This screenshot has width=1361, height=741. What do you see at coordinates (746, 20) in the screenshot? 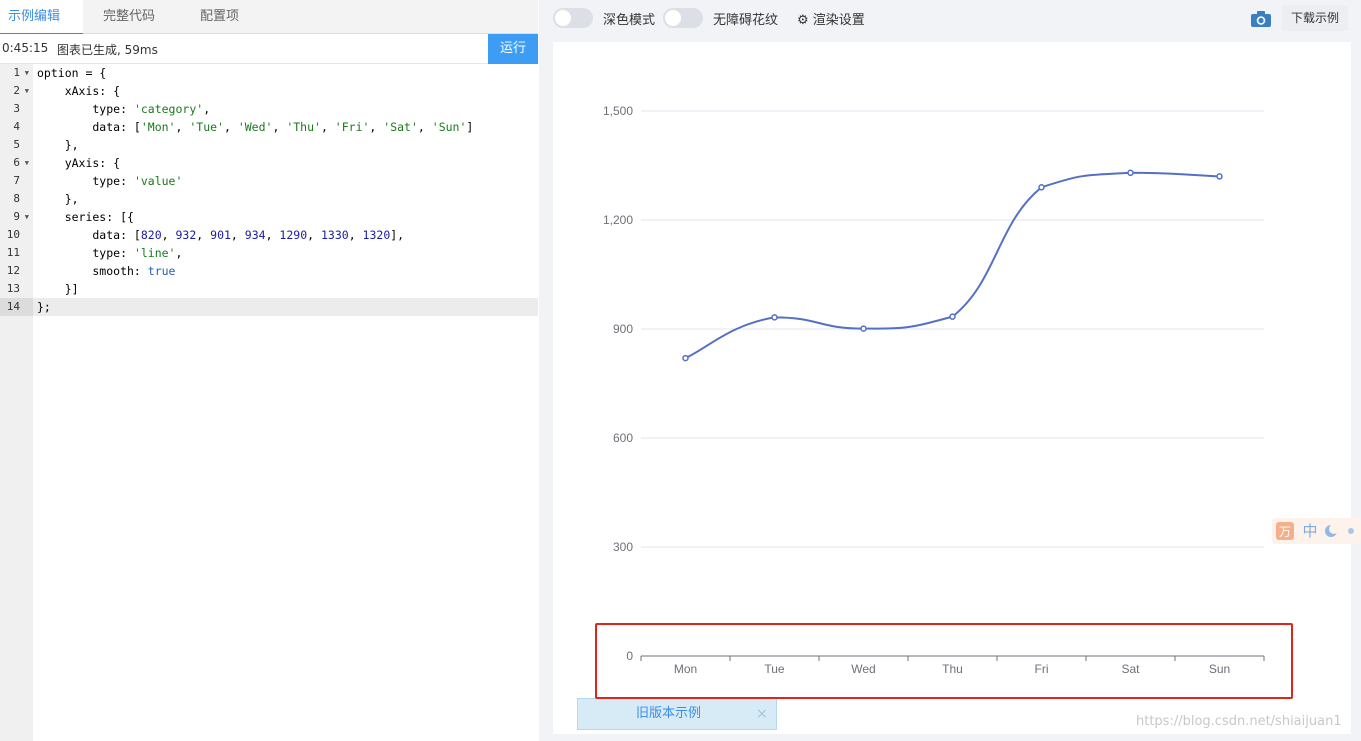
I see `accessible-pattern-label: 无障碍花纹` at bounding box center [746, 20].